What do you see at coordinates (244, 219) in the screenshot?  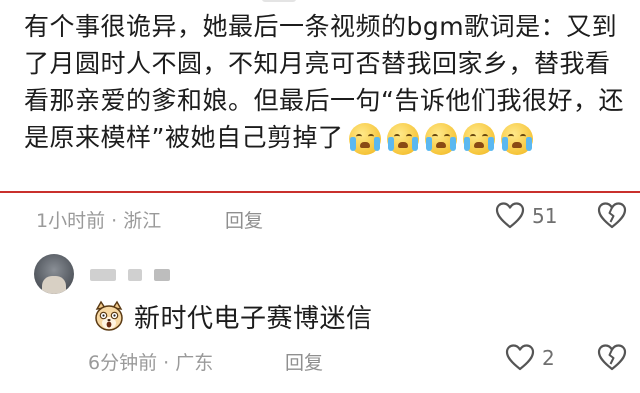 I see `comment-reply-button: 回复` at bounding box center [244, 219].